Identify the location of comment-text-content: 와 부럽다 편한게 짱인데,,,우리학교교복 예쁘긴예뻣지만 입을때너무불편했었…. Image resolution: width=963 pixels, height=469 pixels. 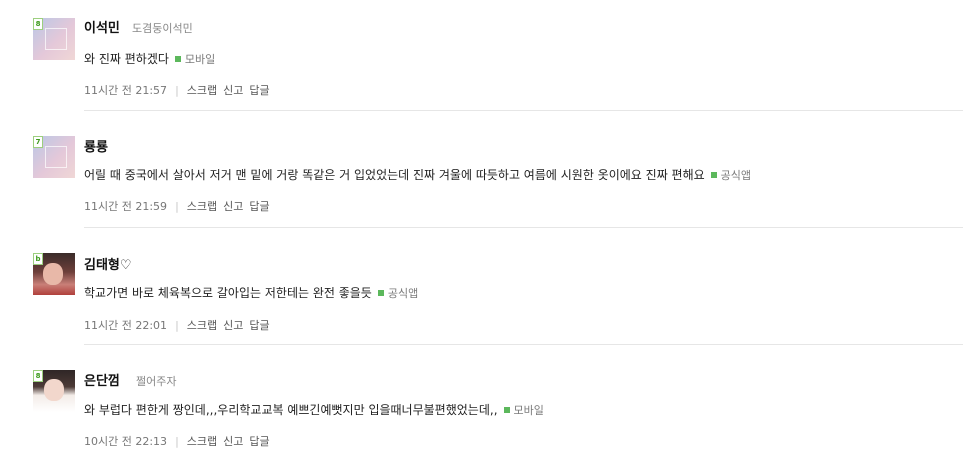
(291, 410).